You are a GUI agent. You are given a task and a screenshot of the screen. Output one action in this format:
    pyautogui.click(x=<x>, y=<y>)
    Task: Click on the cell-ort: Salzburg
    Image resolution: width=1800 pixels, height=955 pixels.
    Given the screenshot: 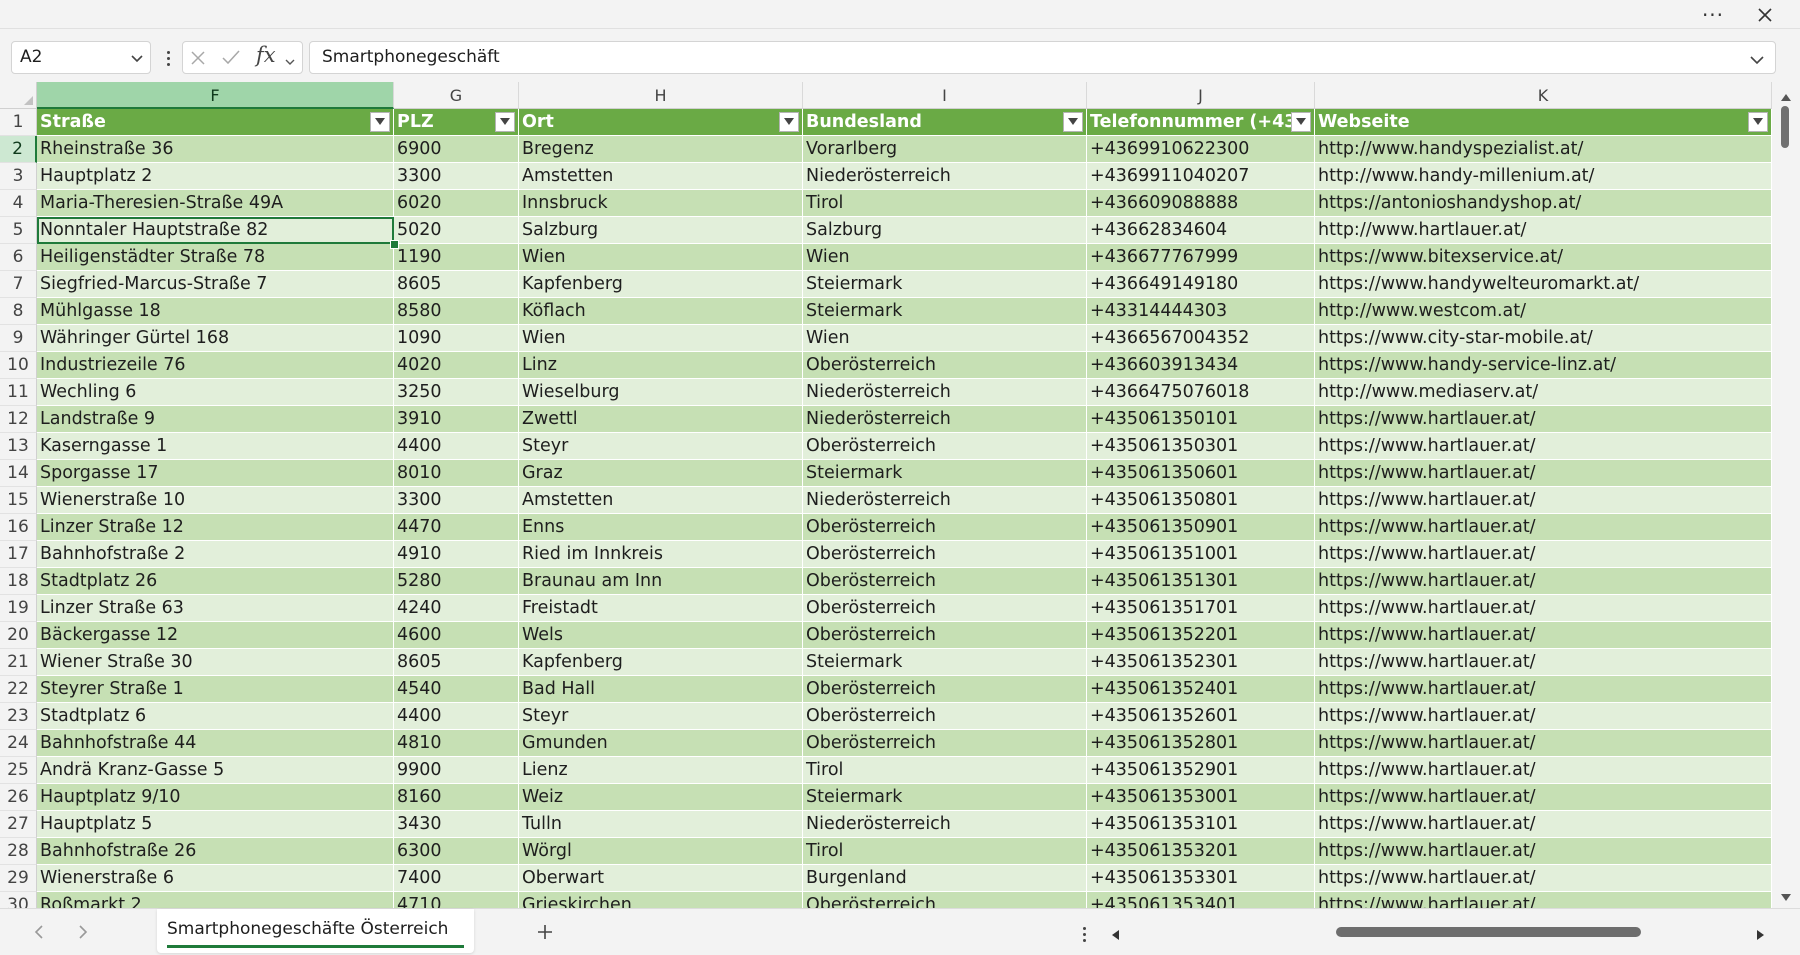 What is the action you would take?
    pyautogui.click(x=661, y=230)
    